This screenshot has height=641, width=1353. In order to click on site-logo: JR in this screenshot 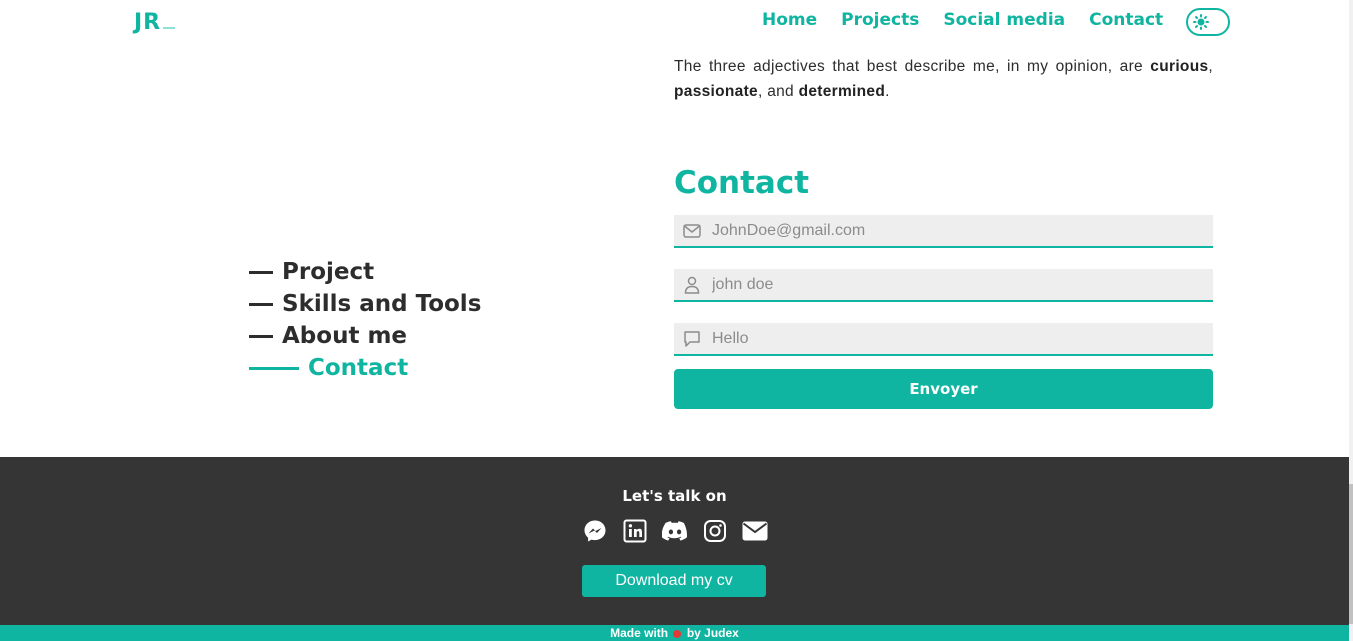, I will do `click(155, 22)`.